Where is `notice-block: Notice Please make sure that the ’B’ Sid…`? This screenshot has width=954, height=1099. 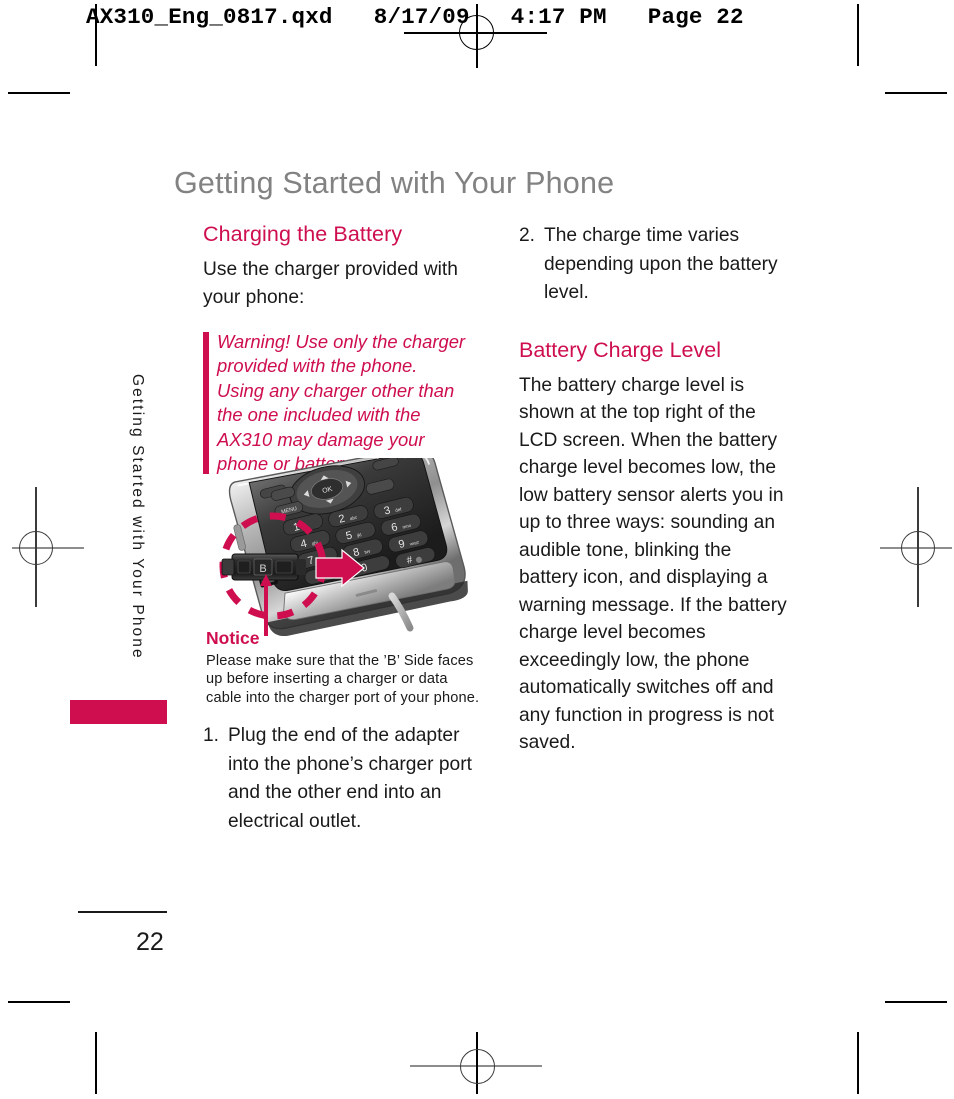
notice-block: Notice Please make sure that the ’B’ Sid… is located at coordinates (345, 667).